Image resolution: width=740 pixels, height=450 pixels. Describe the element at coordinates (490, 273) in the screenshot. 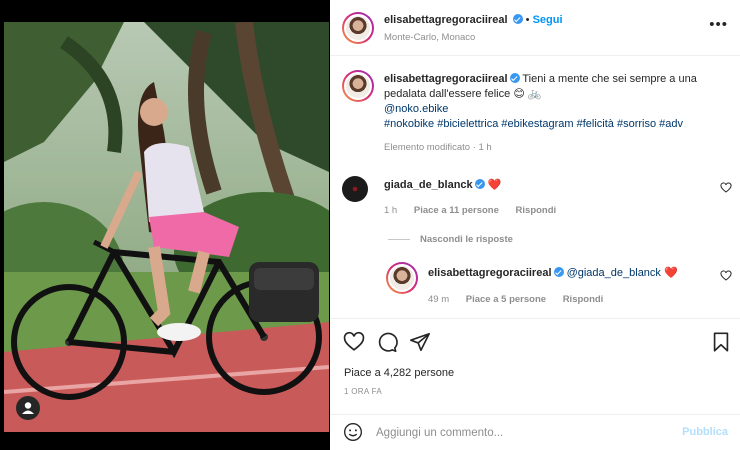

I see `reply-username: elisabettagregoraciireal` at that location.